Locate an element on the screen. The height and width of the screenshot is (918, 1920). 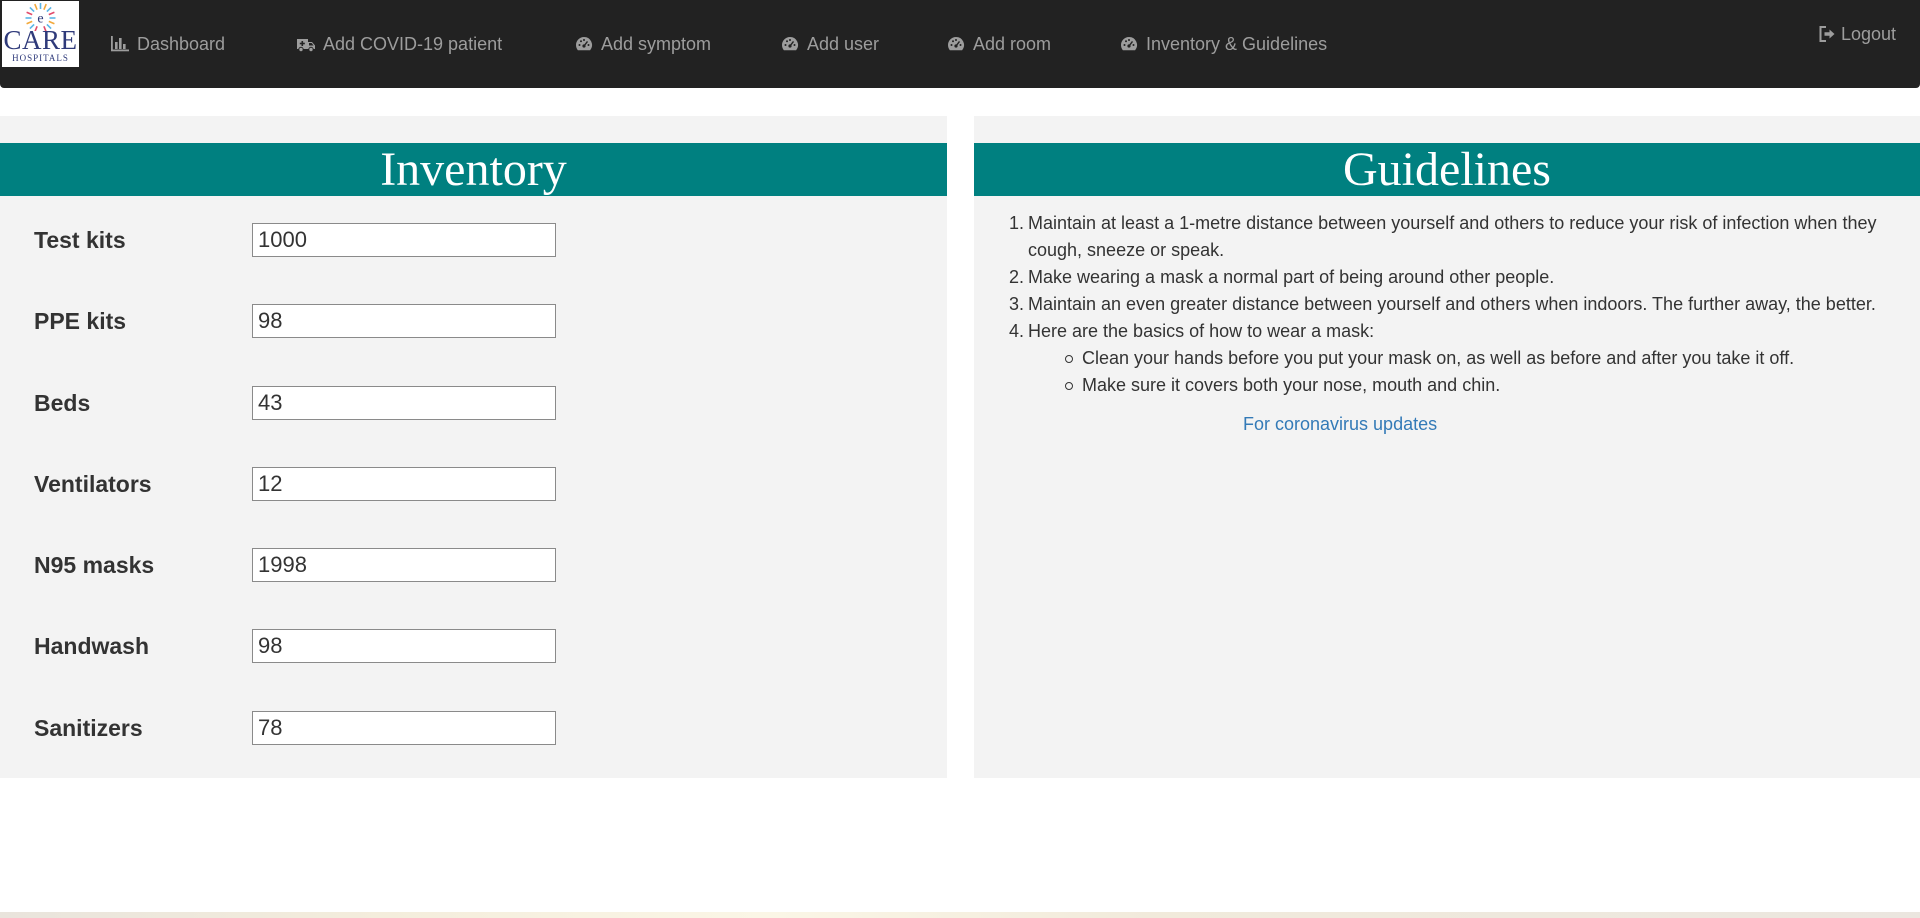
care-hospitals-logo: e CARE HOSPITALS is located at coordinates (40, 34).